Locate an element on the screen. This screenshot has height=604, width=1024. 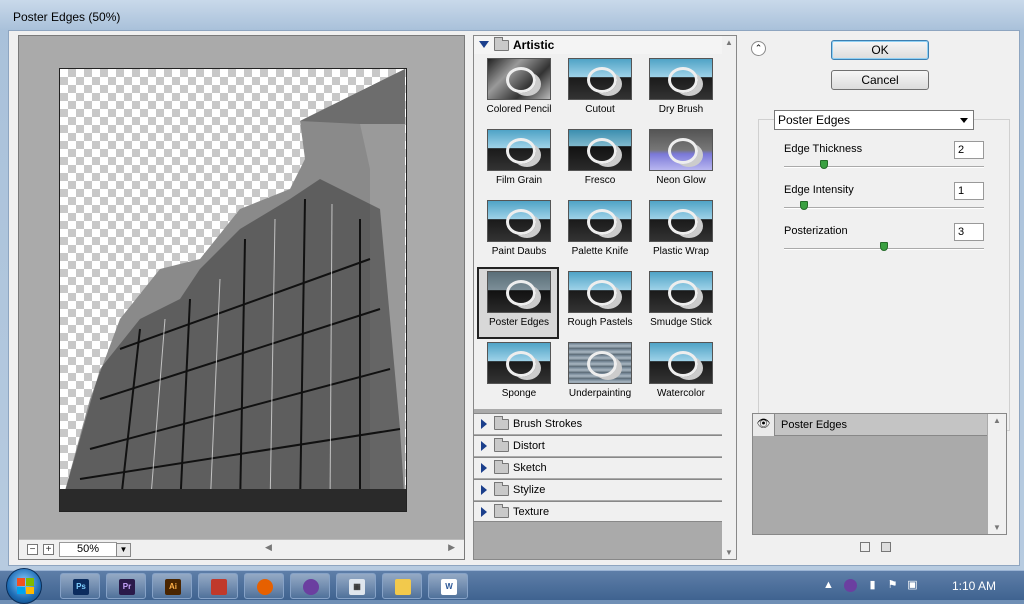
new-effect-layer-icon is located at coordinates (865, 547).